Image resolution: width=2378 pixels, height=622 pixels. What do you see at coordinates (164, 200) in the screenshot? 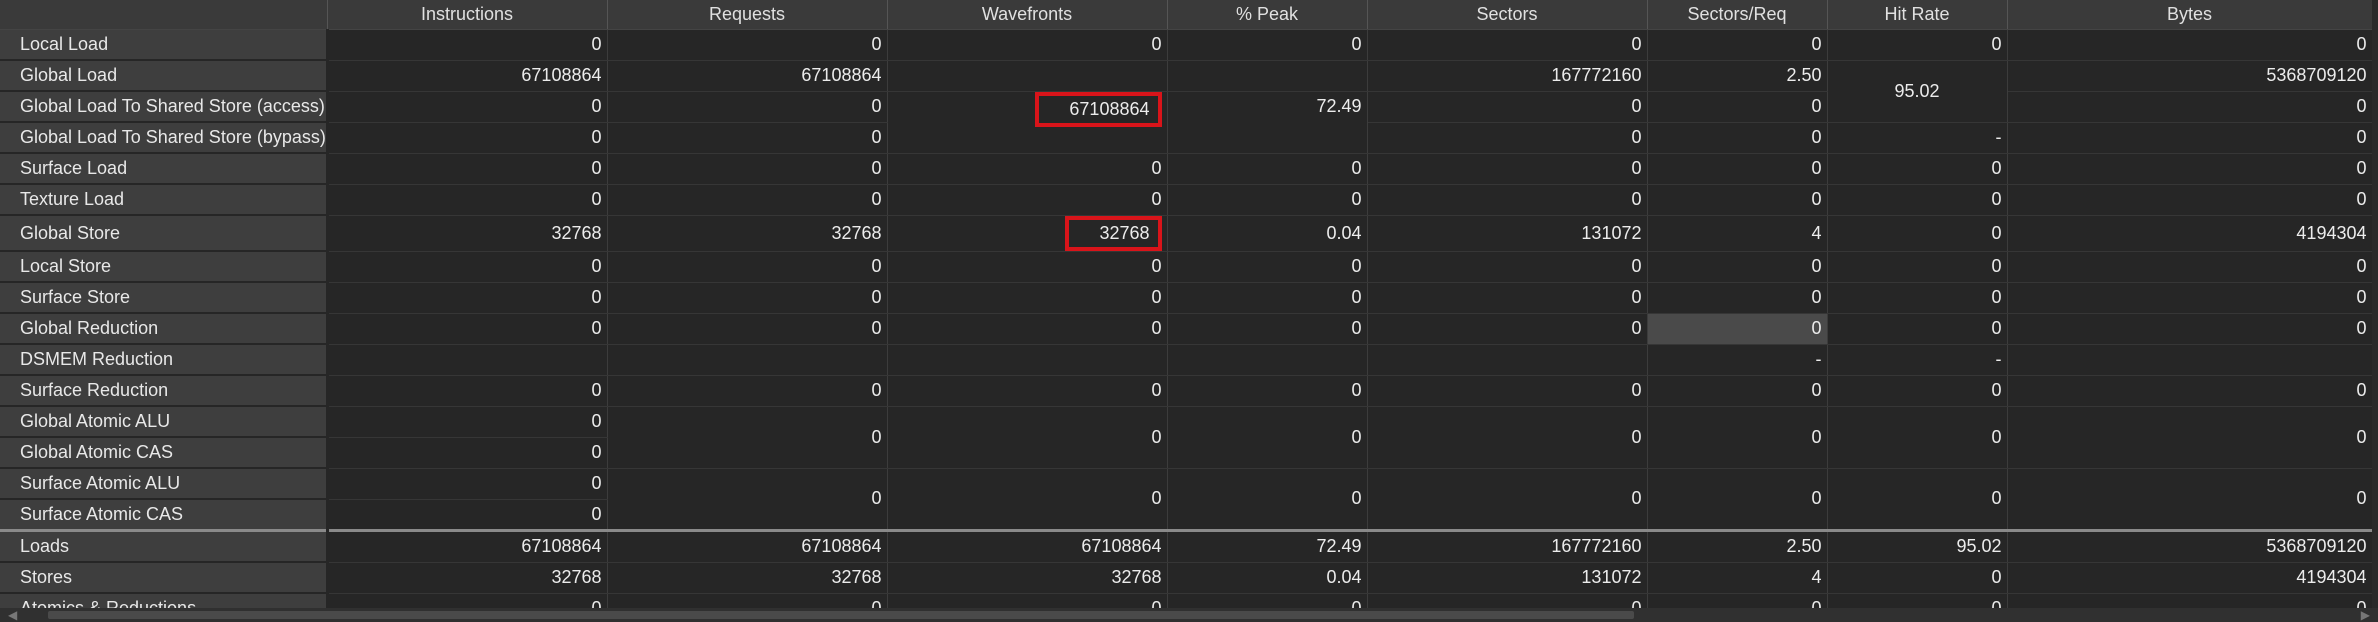
I see `row-label: Texture Load` at bounding box center [164, 200].